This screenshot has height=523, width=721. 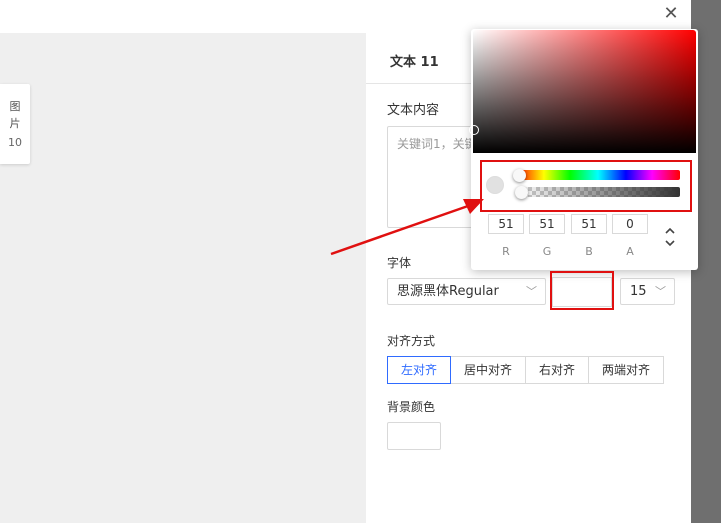 What do you see at coordinates (582, 290) in the screenshot?
I see `annotation-box-color` at bounding box center [582, 290].